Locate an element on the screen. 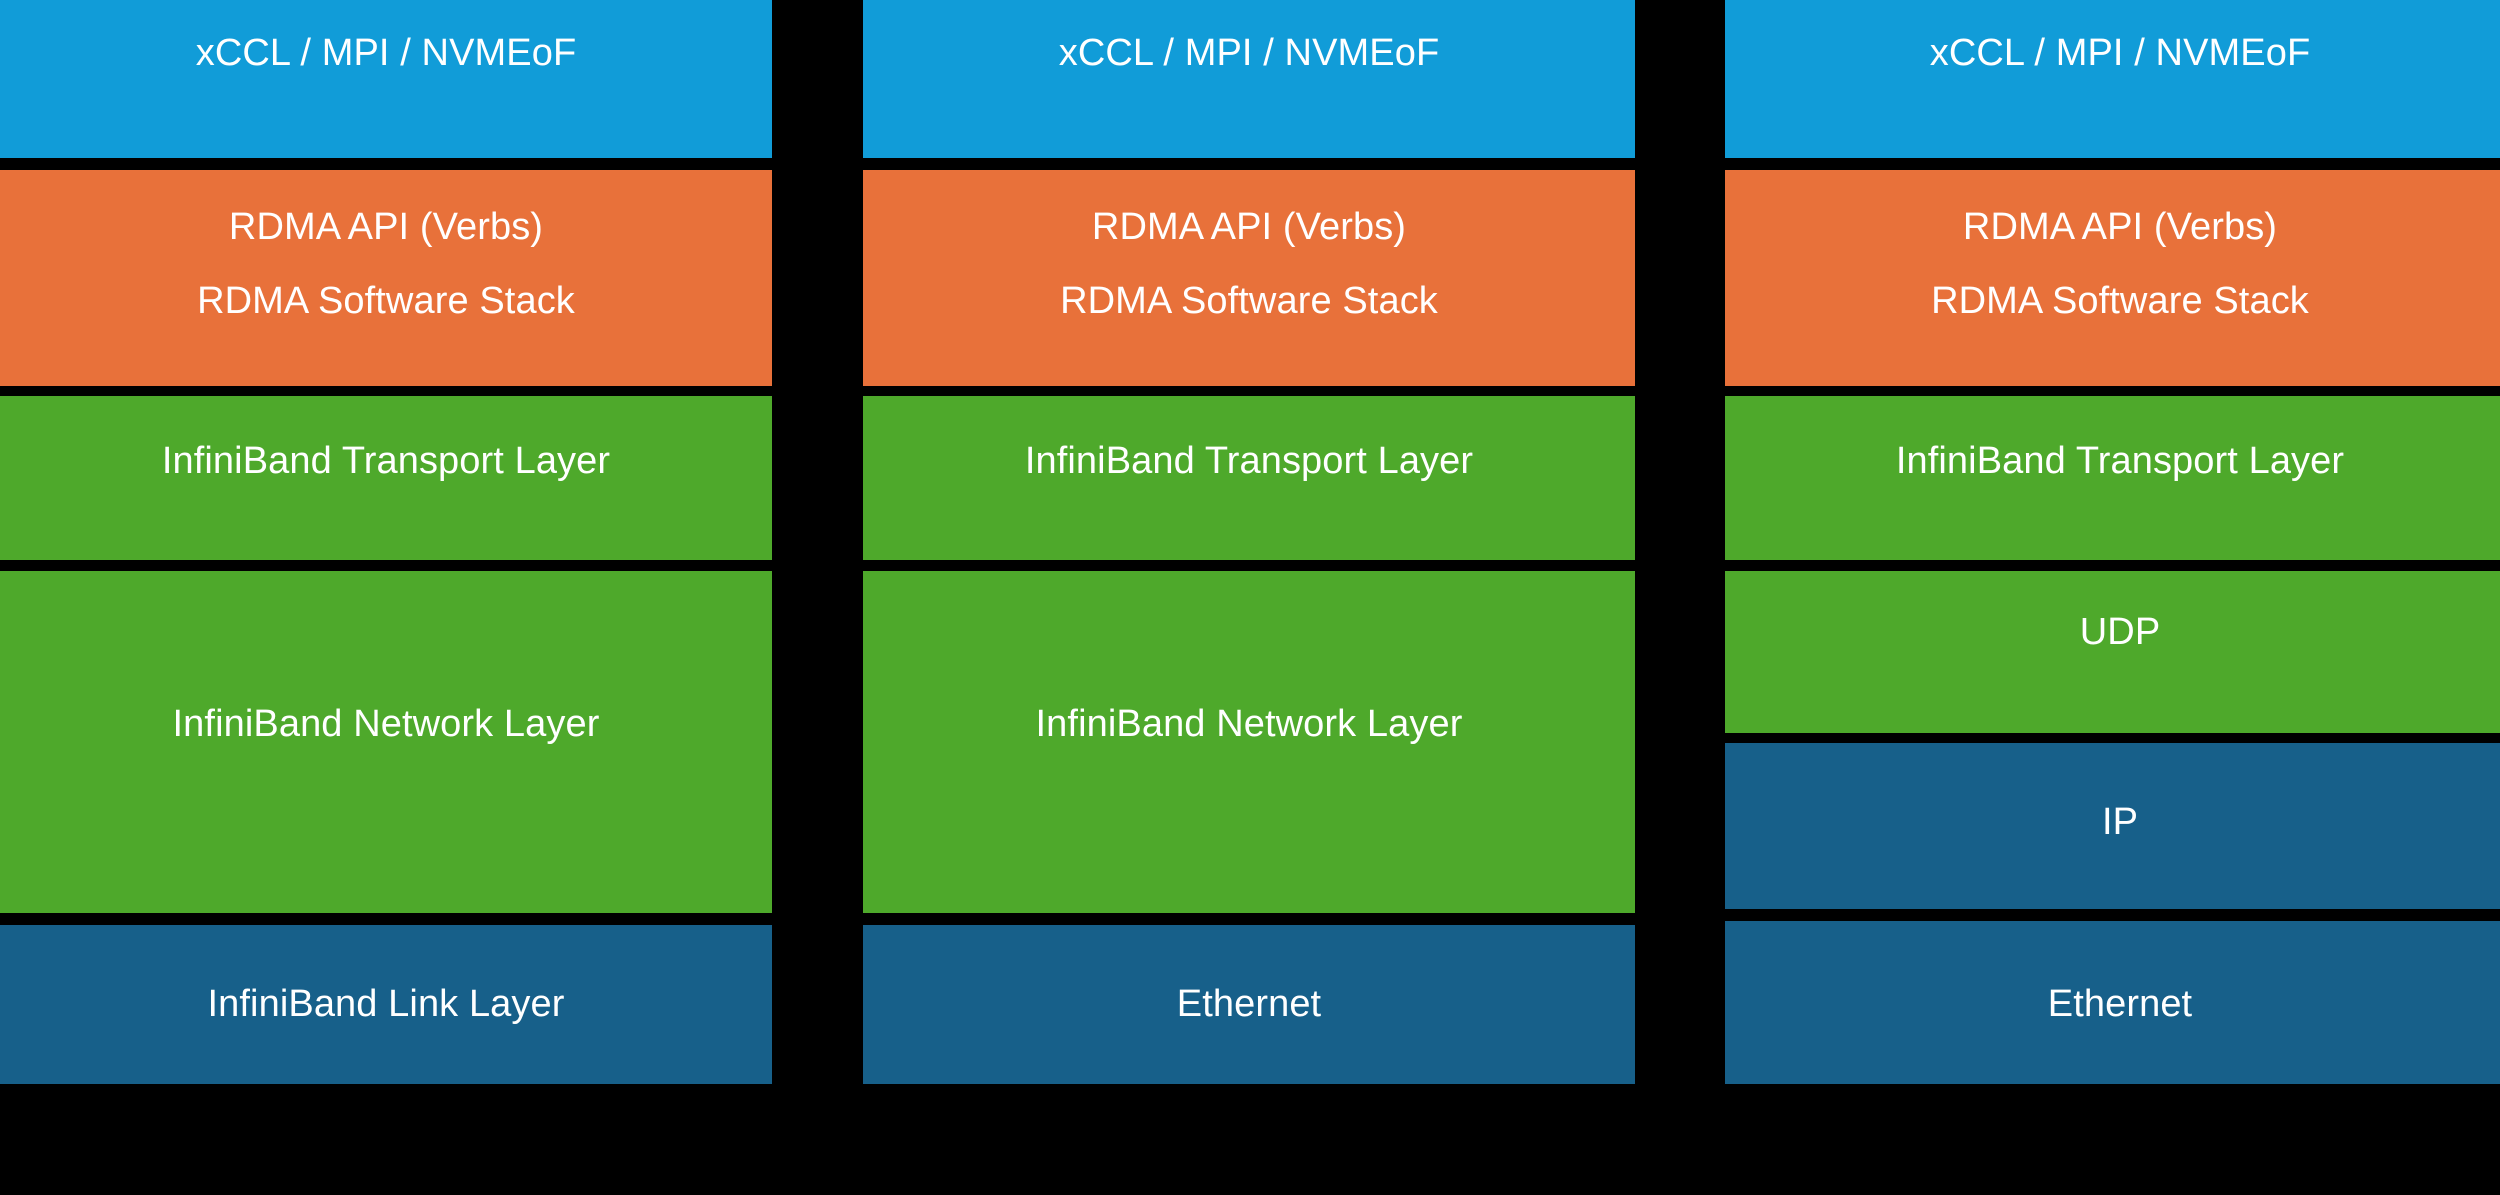  layer-box-udp: UDP is located at coordinates (2112, 652).